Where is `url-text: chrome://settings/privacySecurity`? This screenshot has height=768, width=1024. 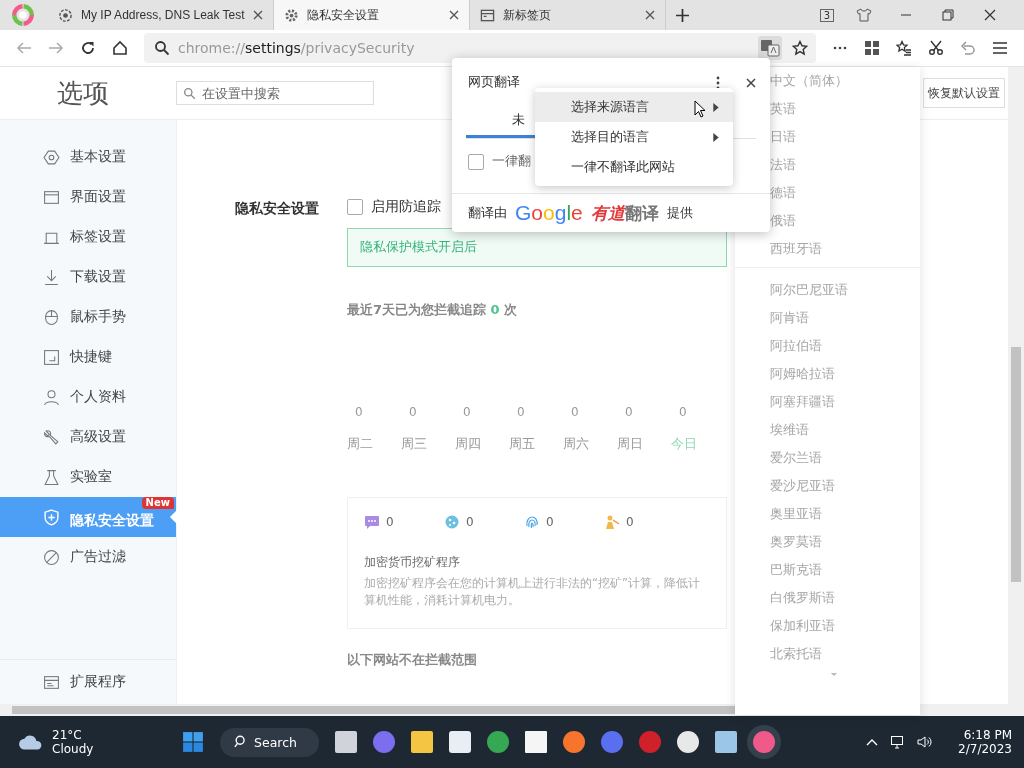 url-text: chrome://settings/privacySecurity is located at coordinates (296, 48).